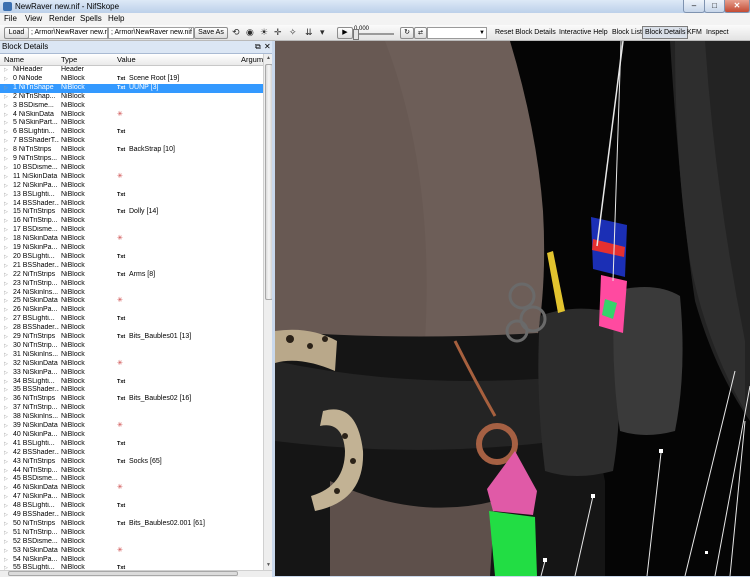  Describe the element at coordinates (131, 168) in the screenshot. I see `table-row: ▷ 10 BSDisme... NiBlock` at that location.